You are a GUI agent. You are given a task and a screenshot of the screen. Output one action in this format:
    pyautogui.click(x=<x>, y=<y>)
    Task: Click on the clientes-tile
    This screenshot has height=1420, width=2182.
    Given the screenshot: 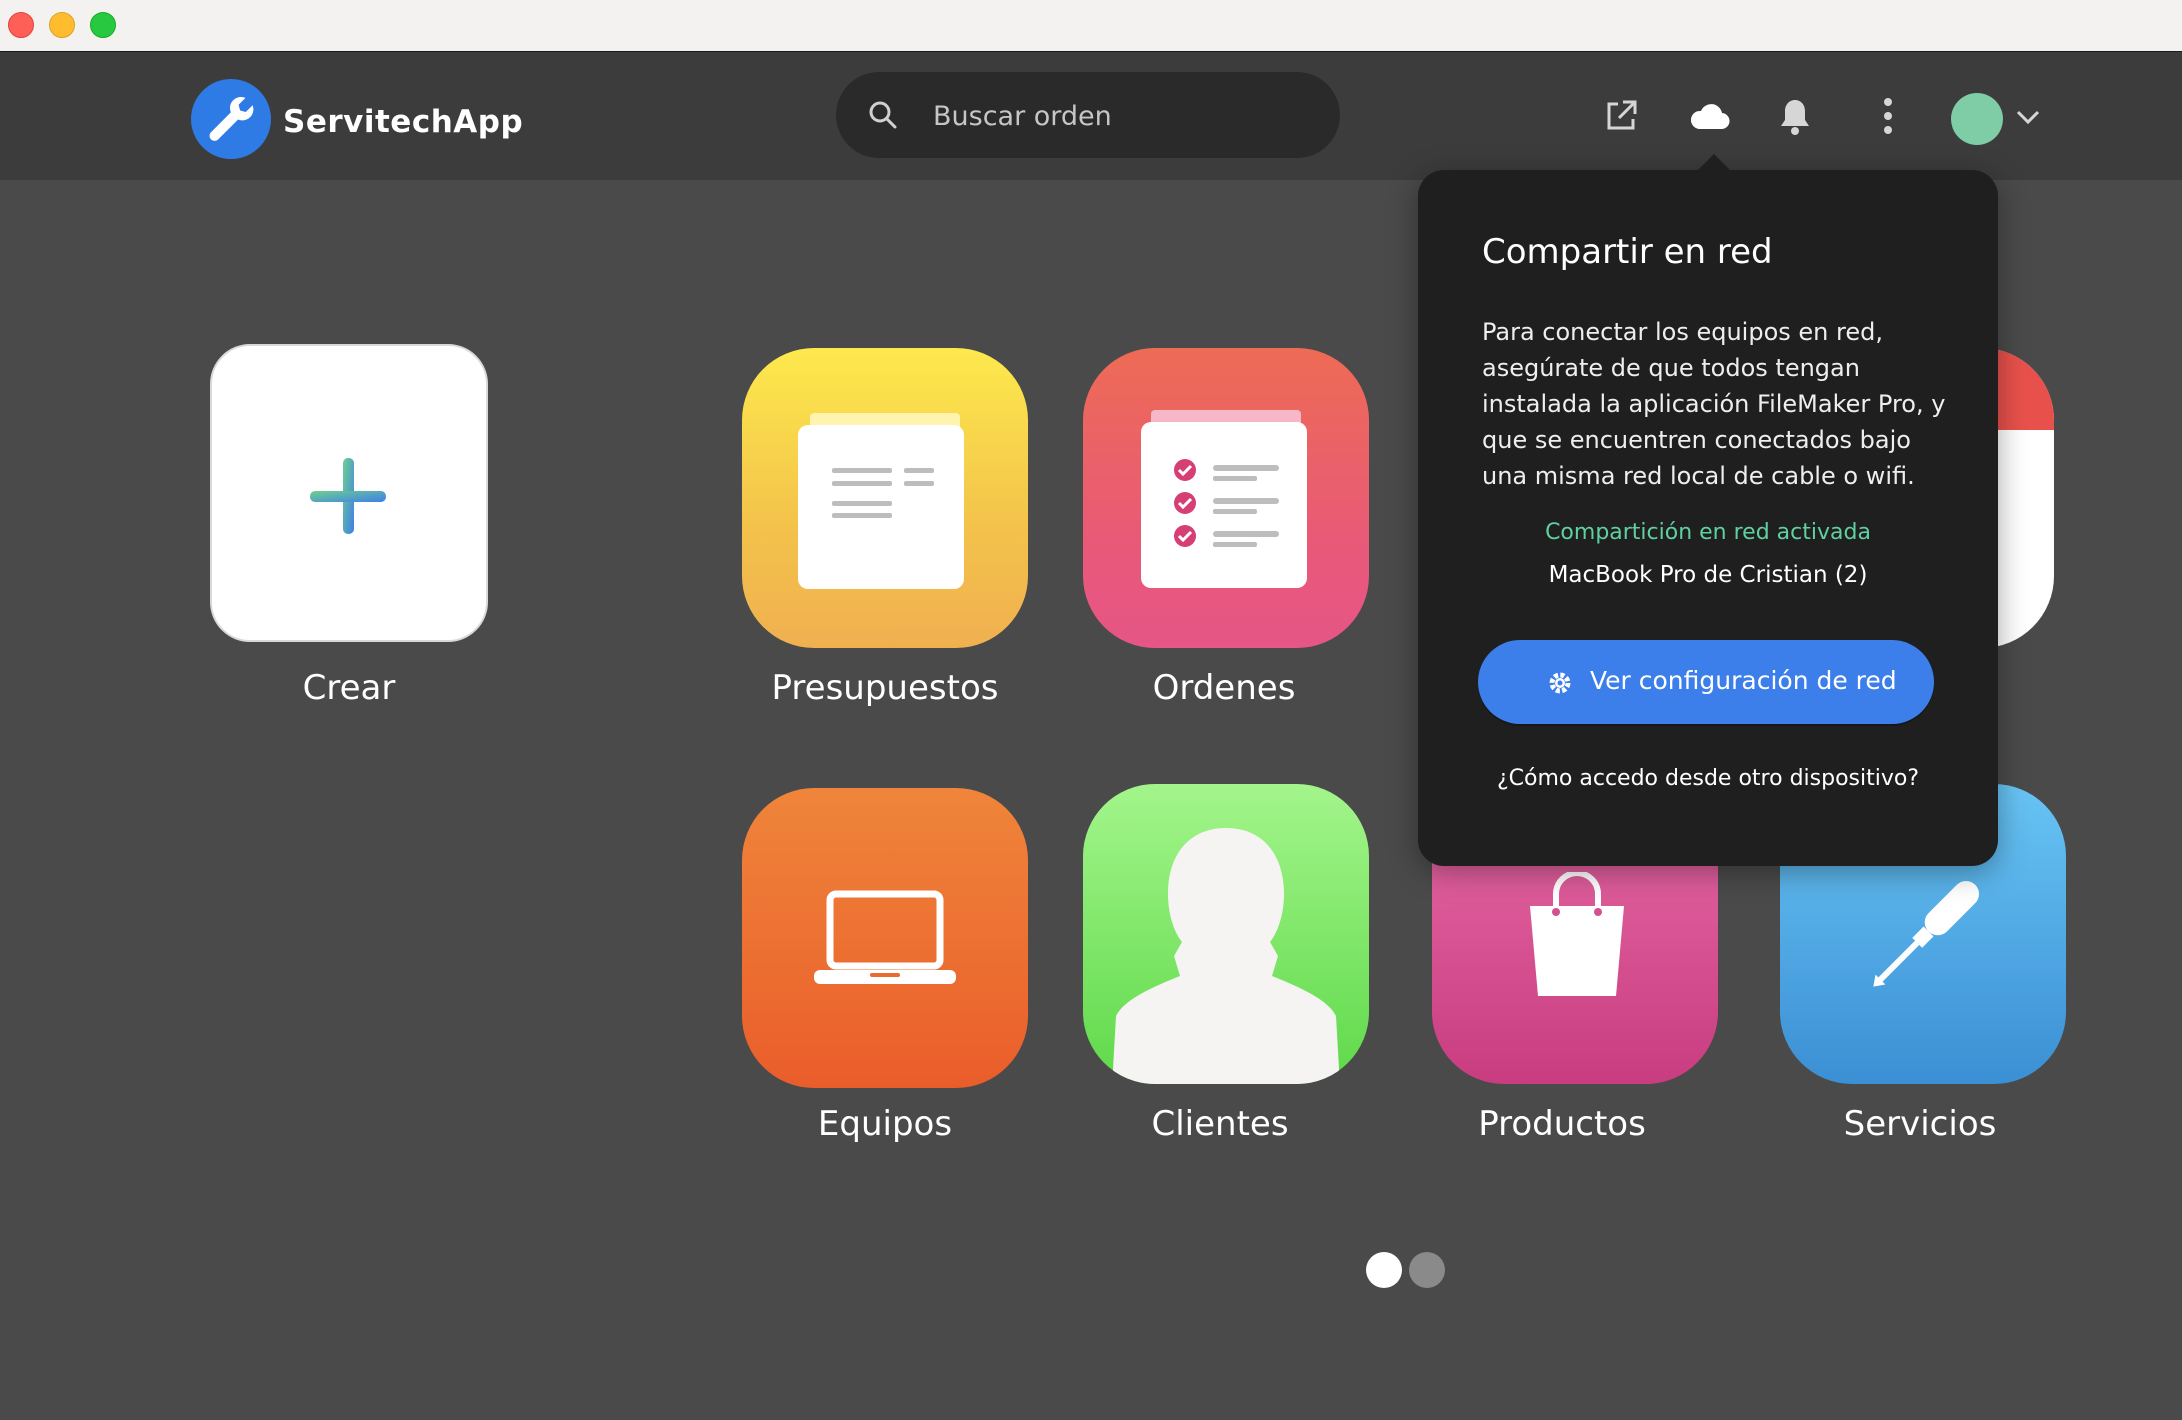 What is the action you would take?
    pyautogui.click(x=1226, y=934)
    